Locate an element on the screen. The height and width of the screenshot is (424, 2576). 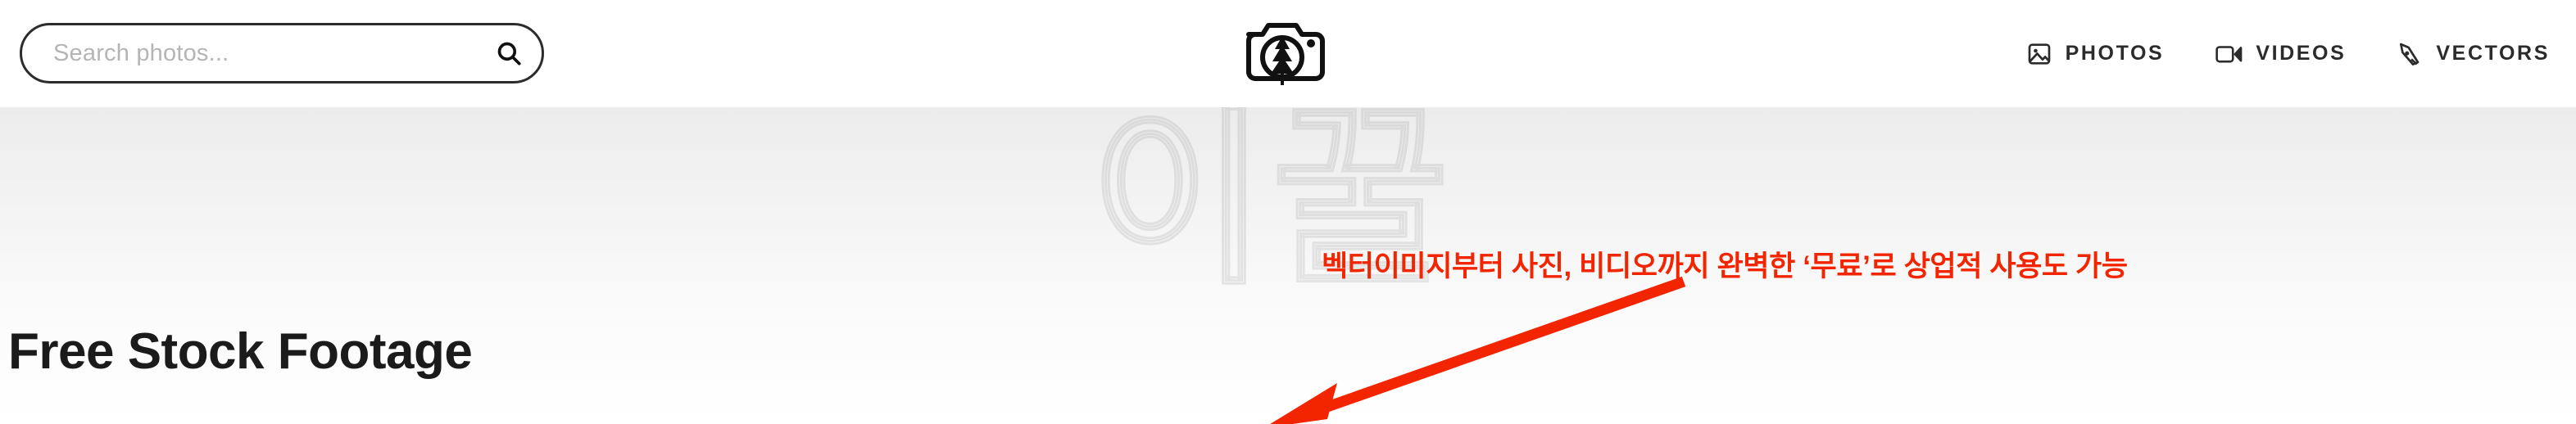
nav-item-photos: PHOTOS is located at coordinates (2095, 54).